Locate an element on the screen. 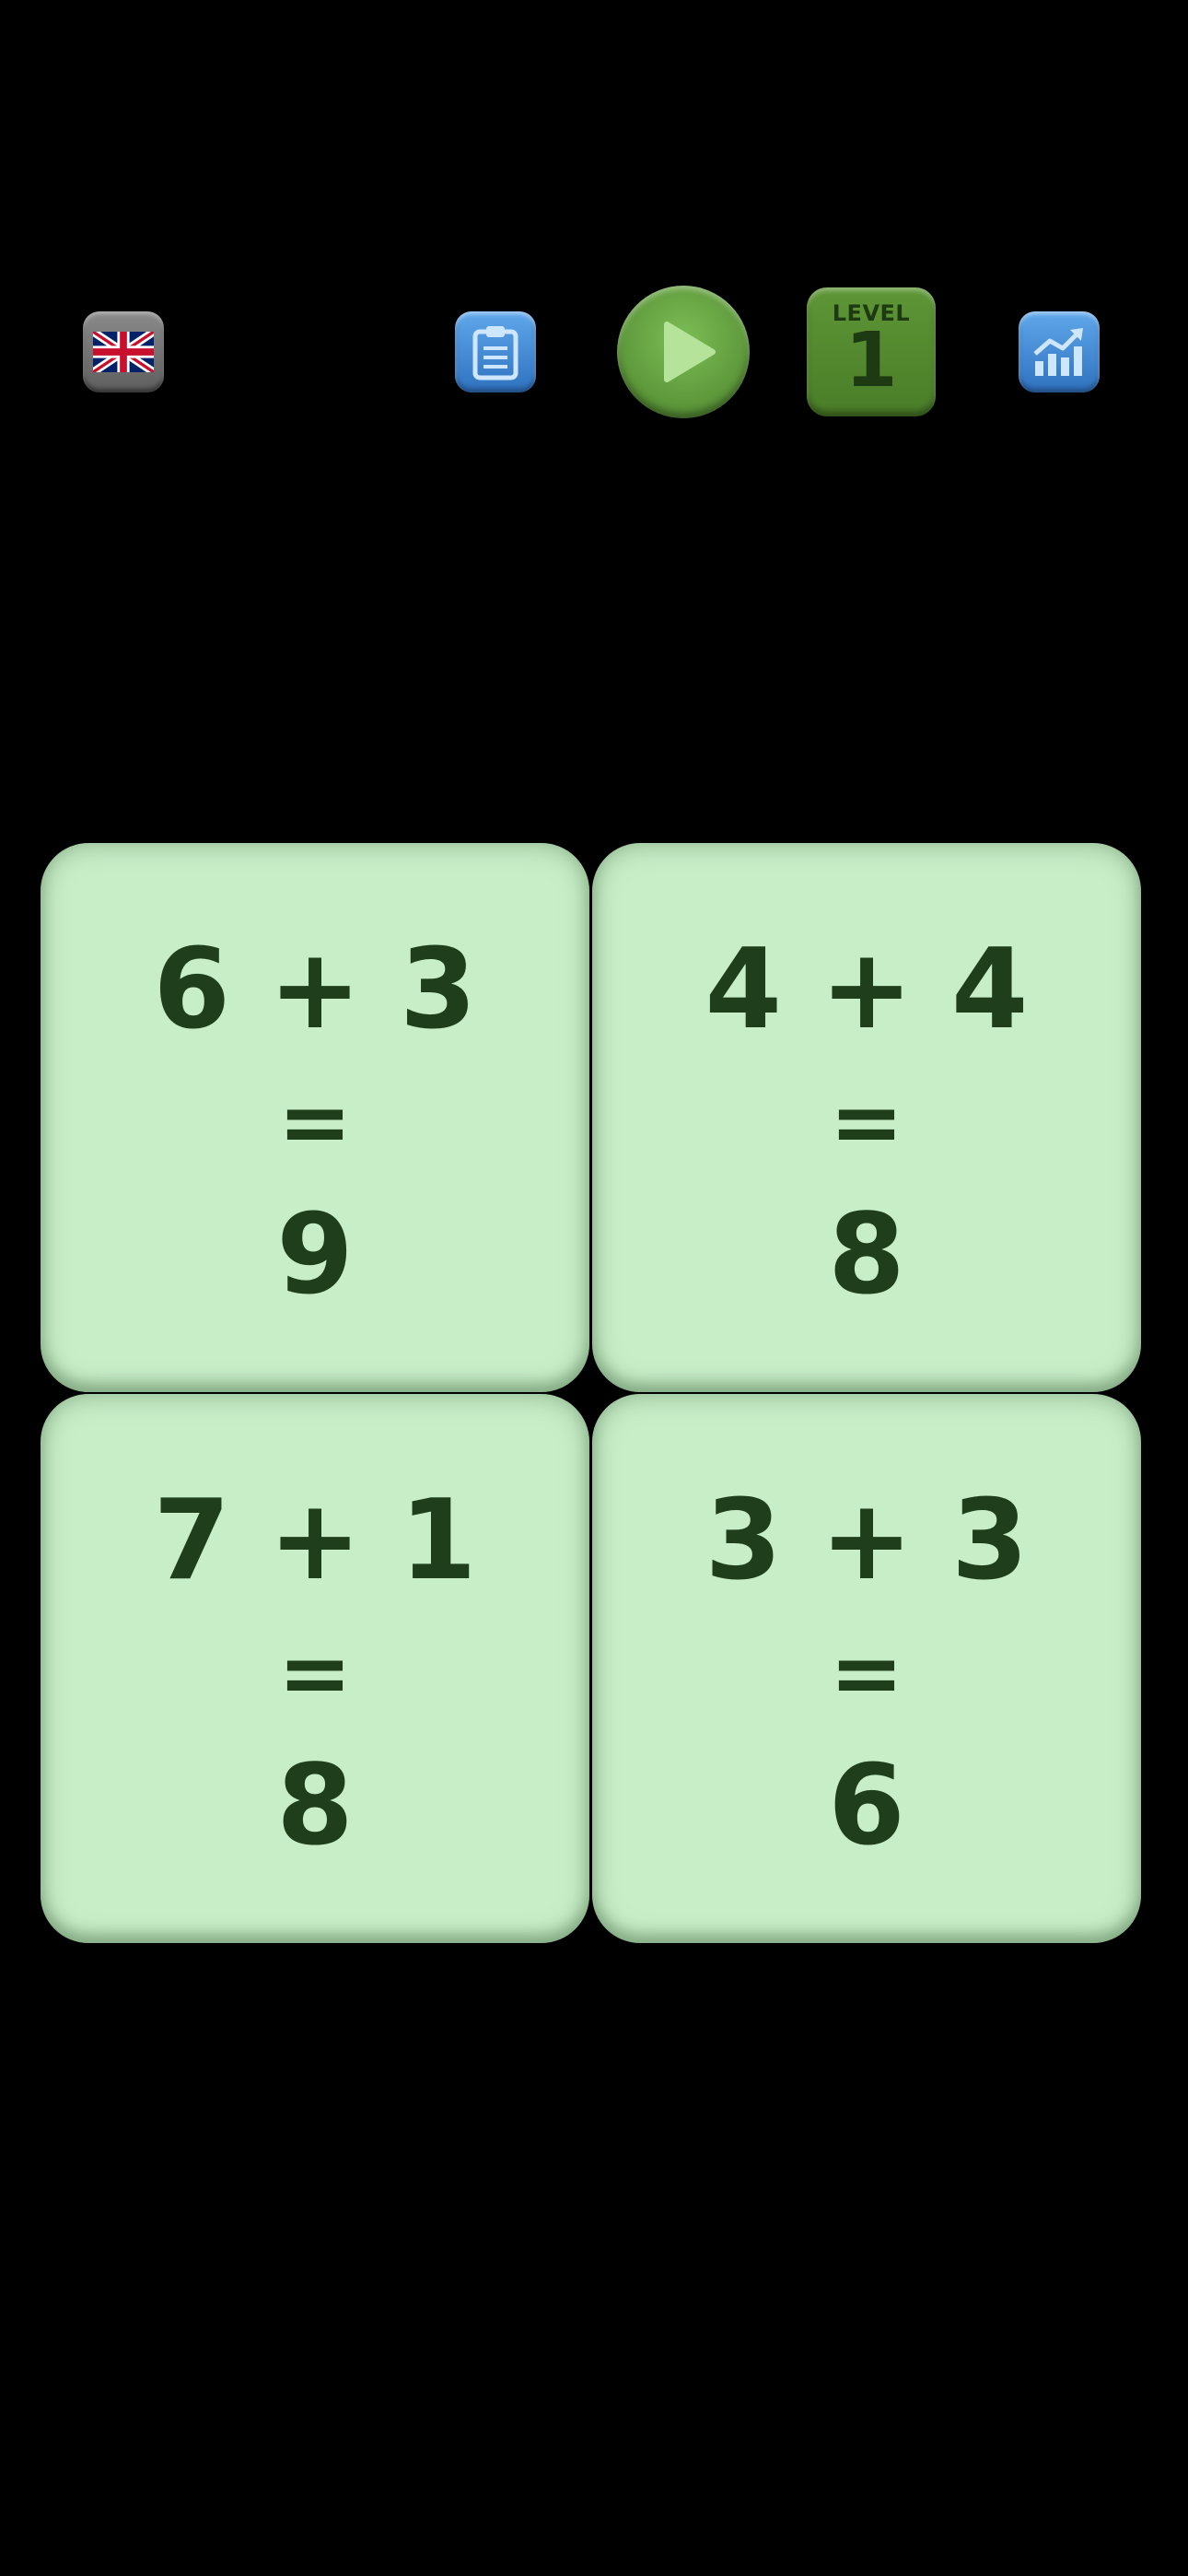  play-button is located at coordinates (683, 352).